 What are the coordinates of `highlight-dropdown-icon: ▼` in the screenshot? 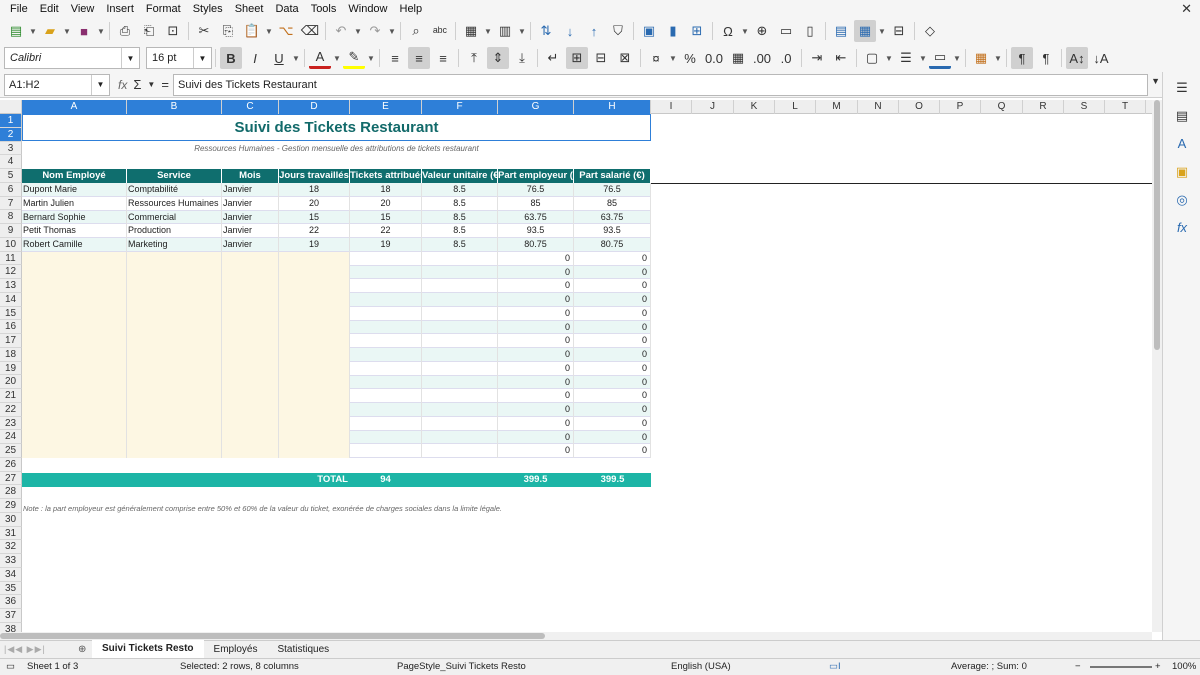 It's located at (371, 58).